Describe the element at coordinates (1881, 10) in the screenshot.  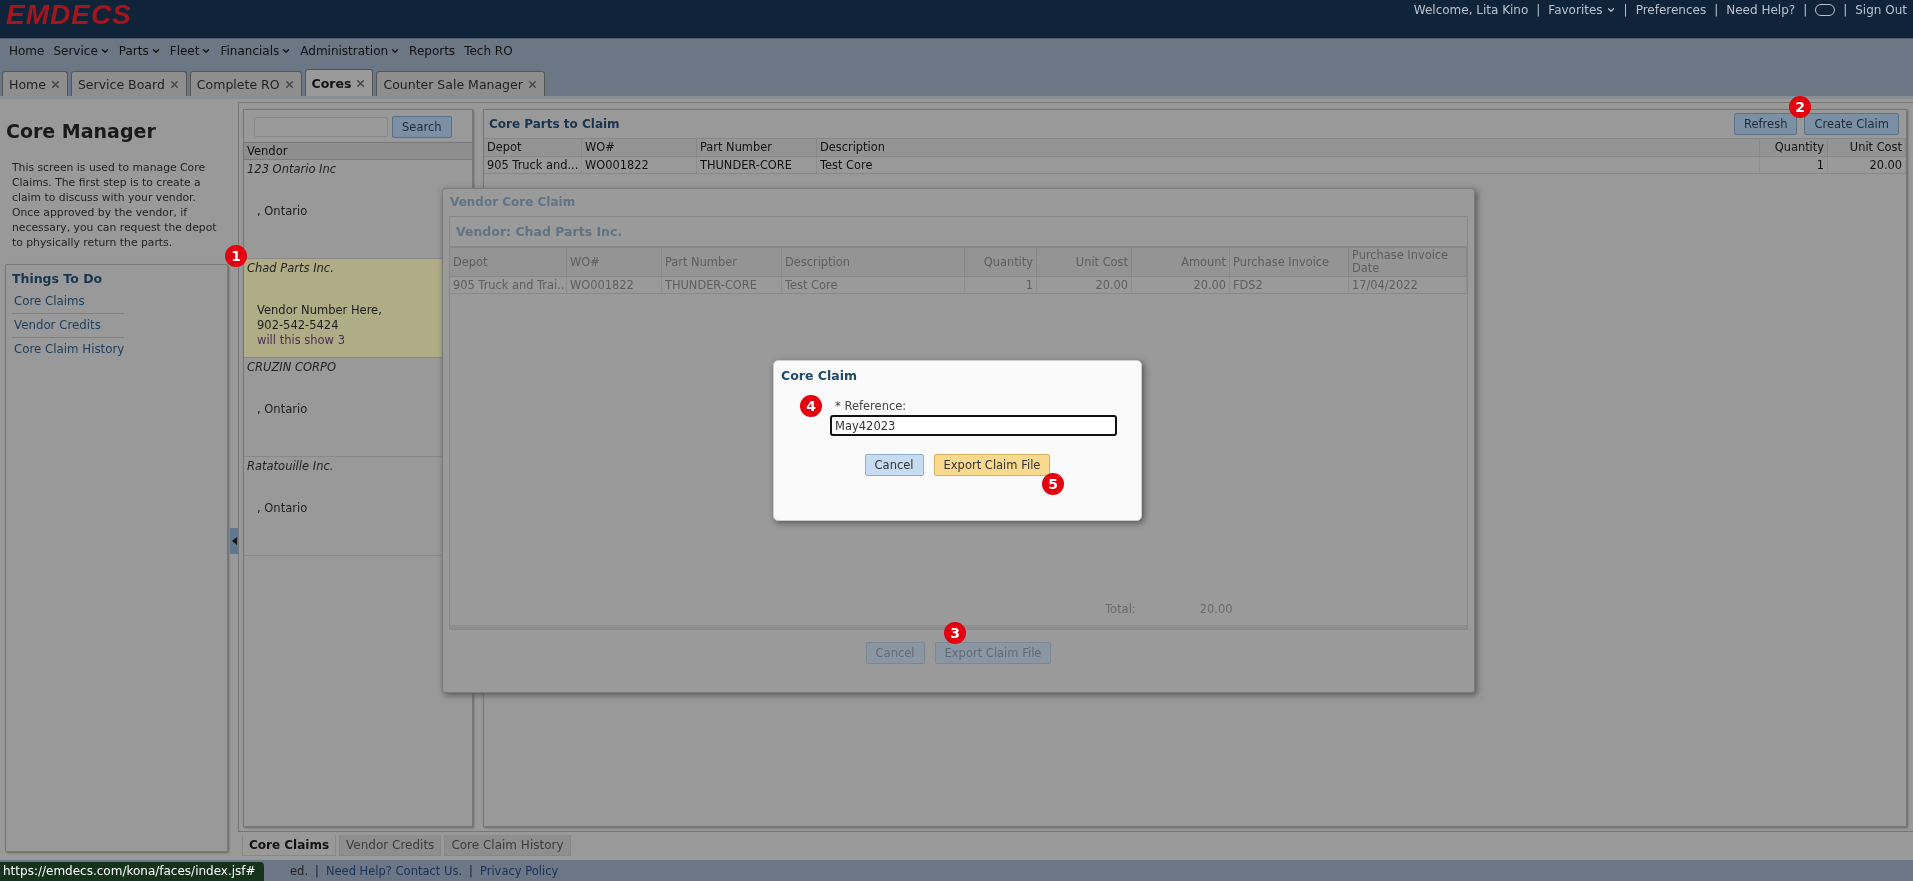
I see `header-link: Sign Out` at that location.